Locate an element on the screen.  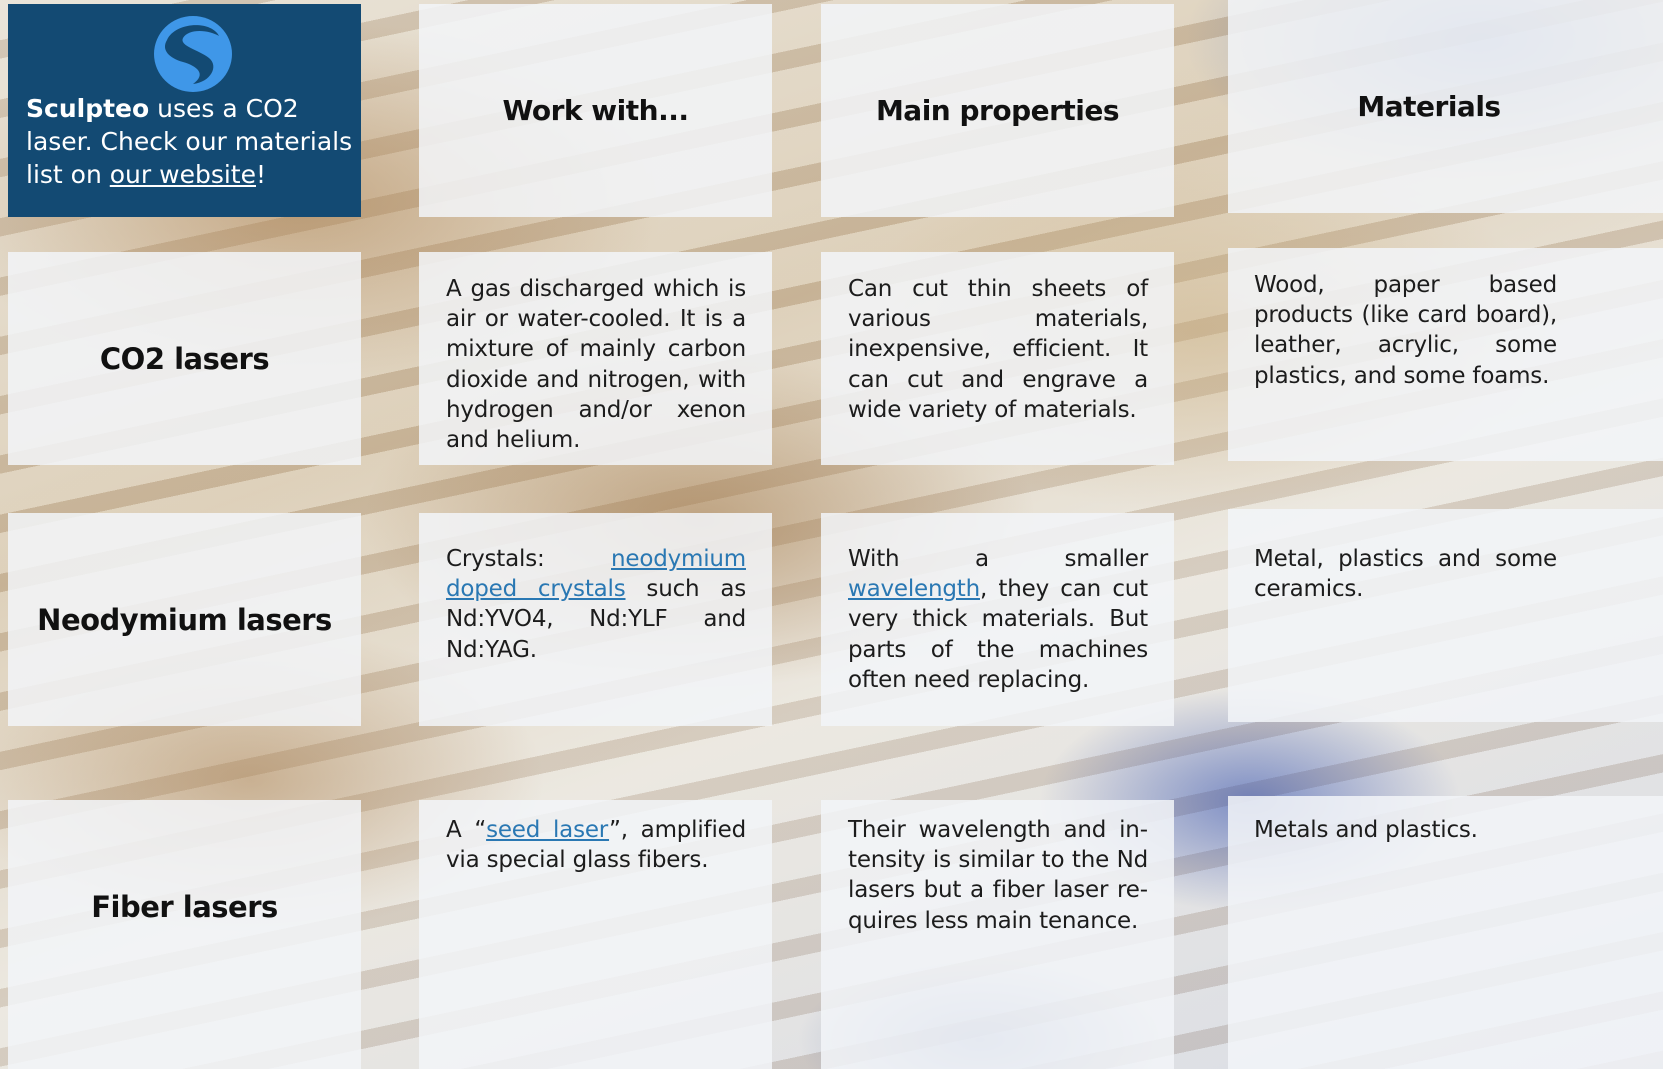
header-main-properties: Main properties is located at coordinates (997, 110).